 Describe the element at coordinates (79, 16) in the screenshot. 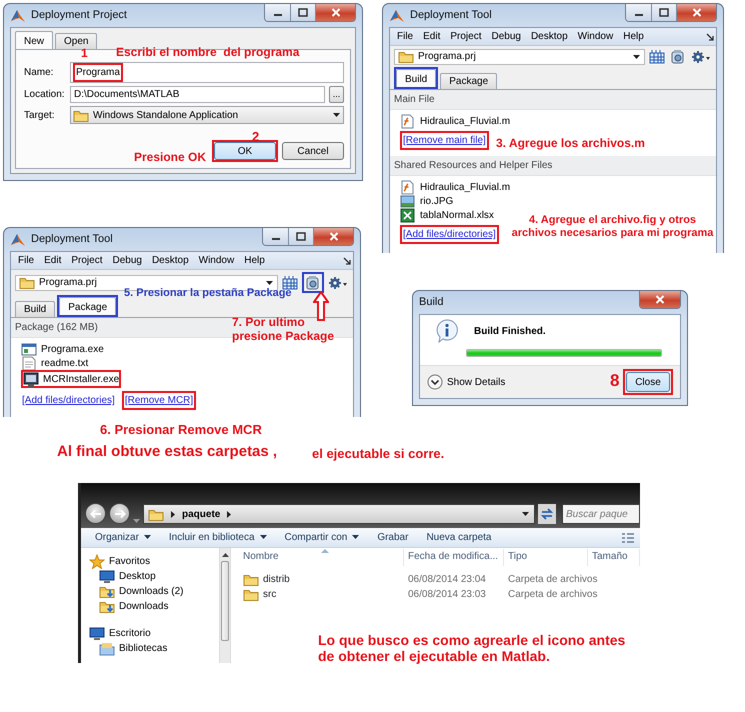

I see `window-title: Deployment Project` at that location.